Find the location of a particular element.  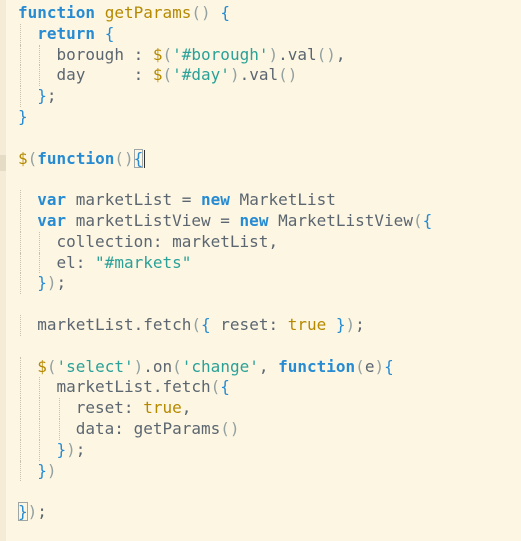

code-token: borough is located at coordinates (90, 54).